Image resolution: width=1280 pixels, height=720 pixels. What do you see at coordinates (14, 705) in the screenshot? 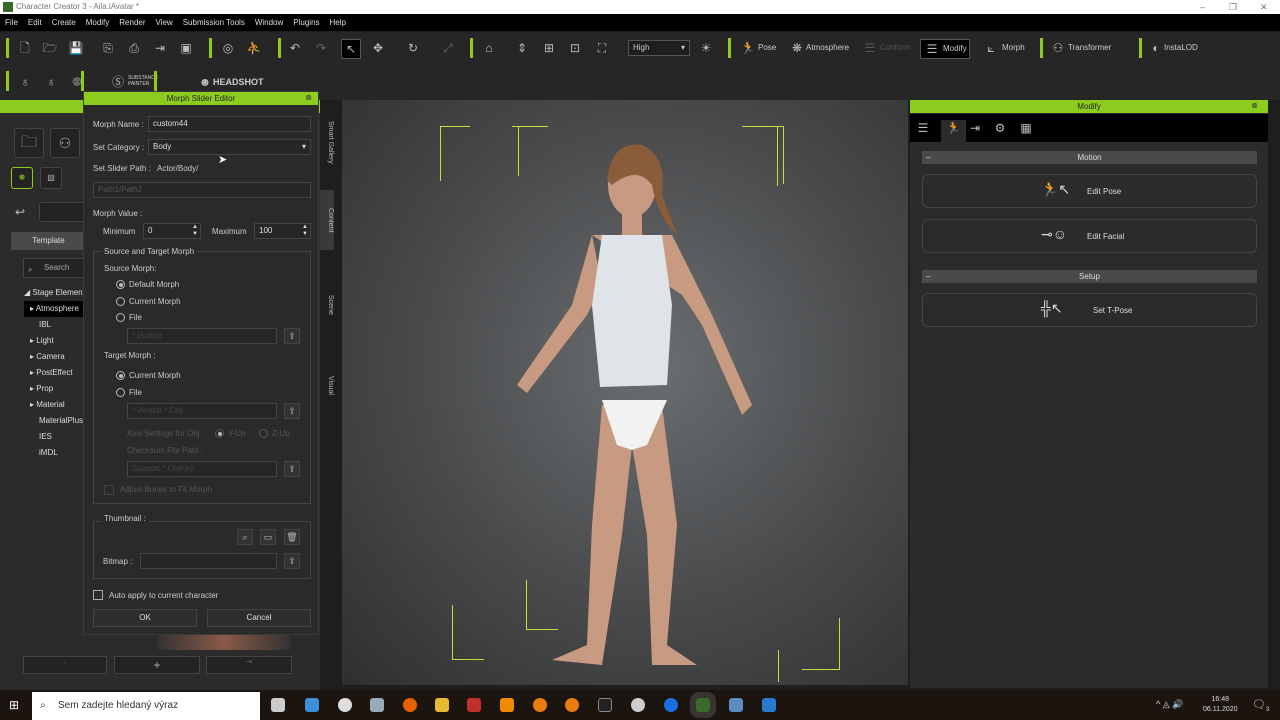
I see `windows-start-icon: ⊞` at bounding box center [14, 705].